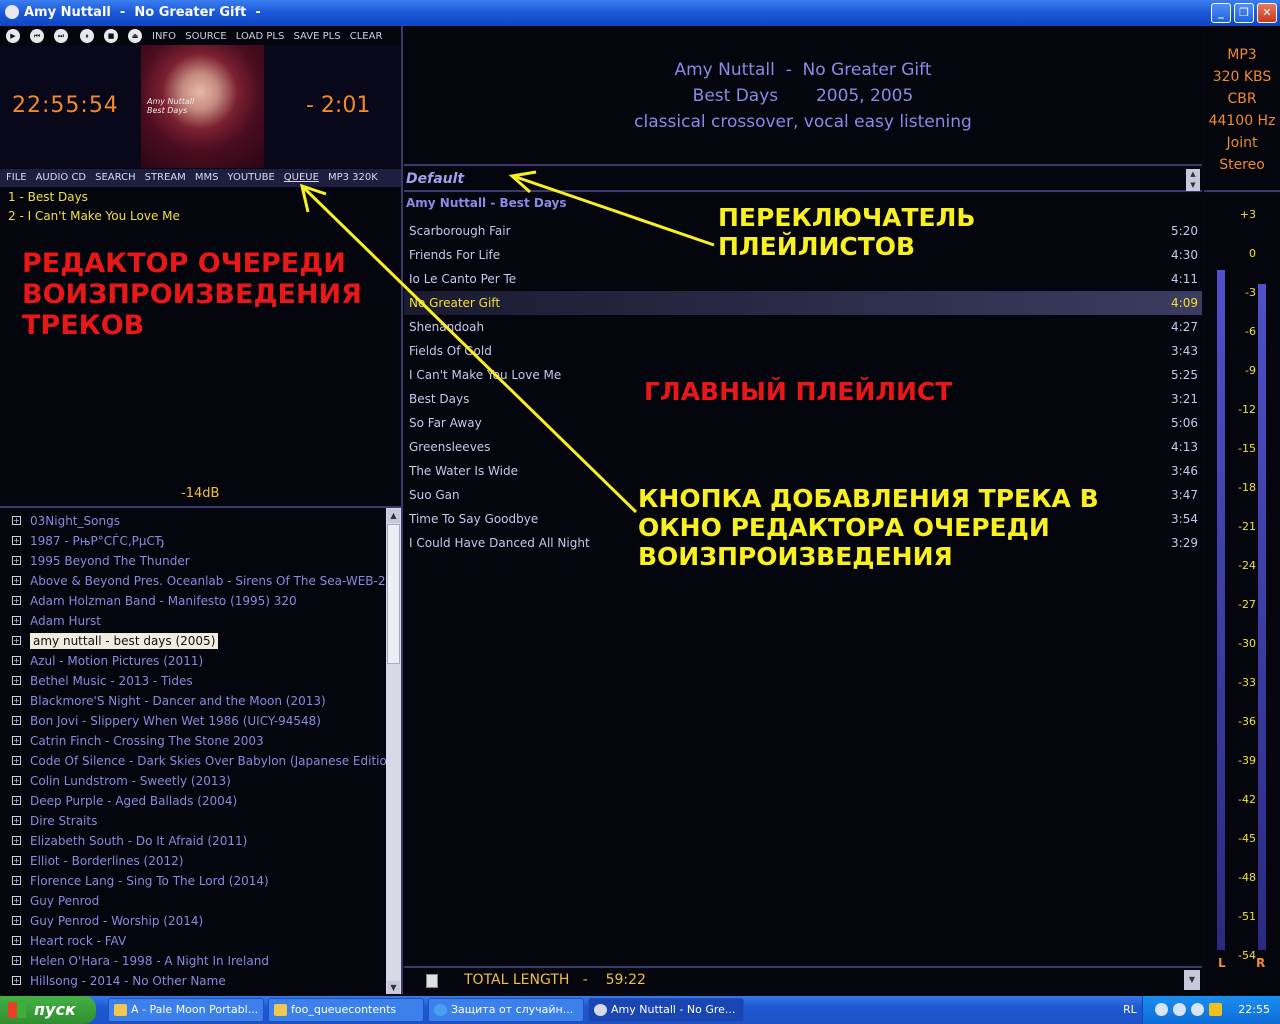 The image size is (1280, 1024). What do you see at coordinates (205, 36) in the screenshot?
I see `menu-source: SOURCE` at bounding box center [205, 36].